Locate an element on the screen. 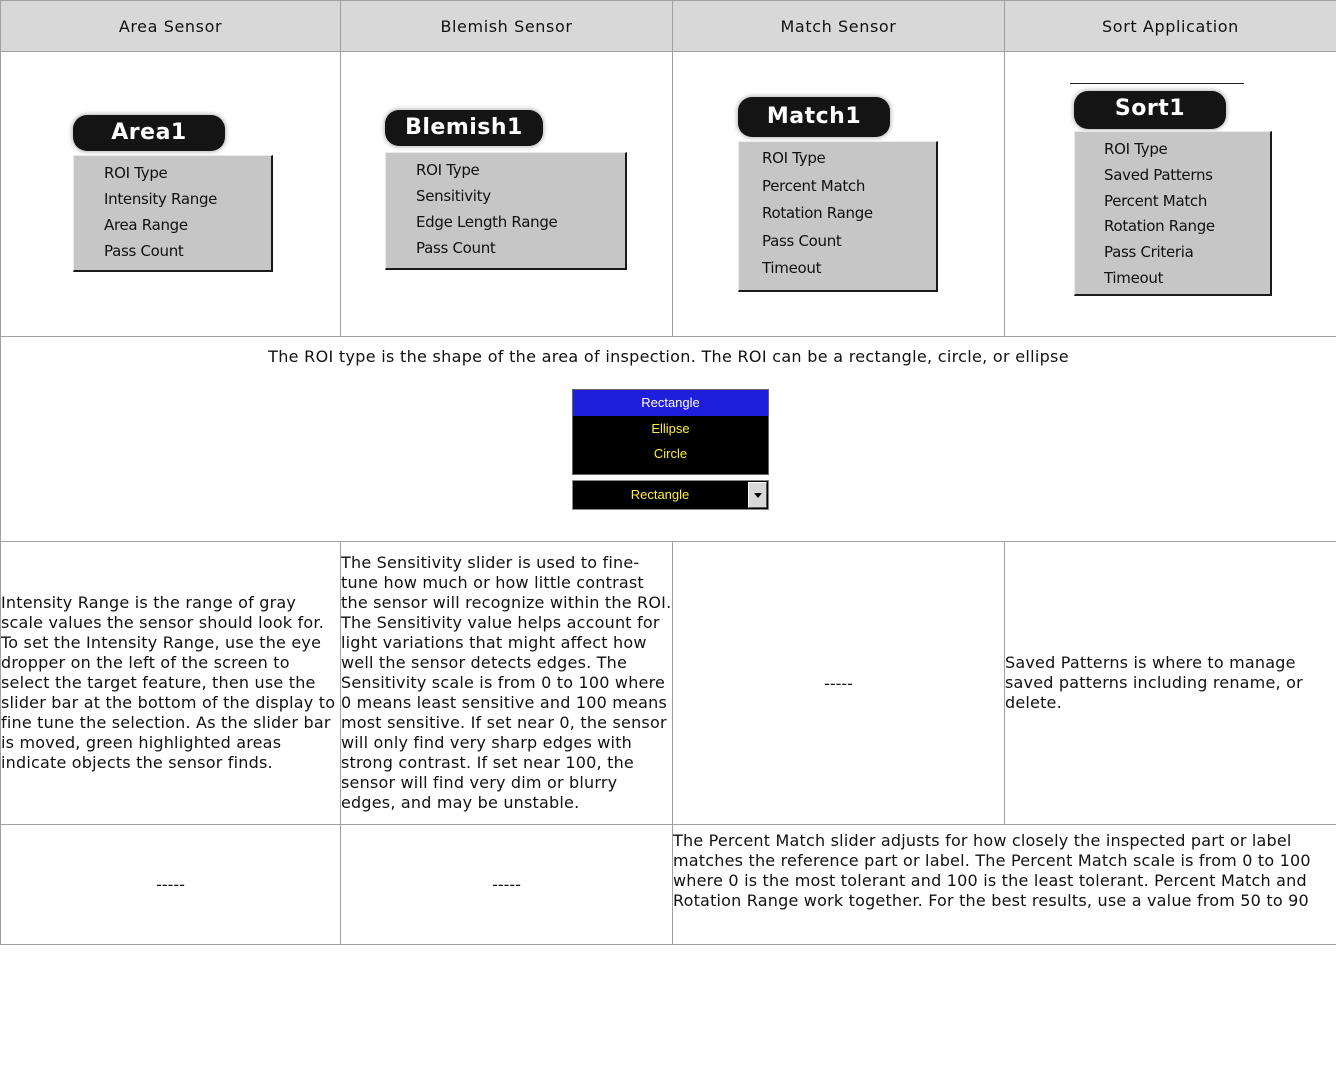  roi-type-select: Rectangle is located at coordinates (670, 495).